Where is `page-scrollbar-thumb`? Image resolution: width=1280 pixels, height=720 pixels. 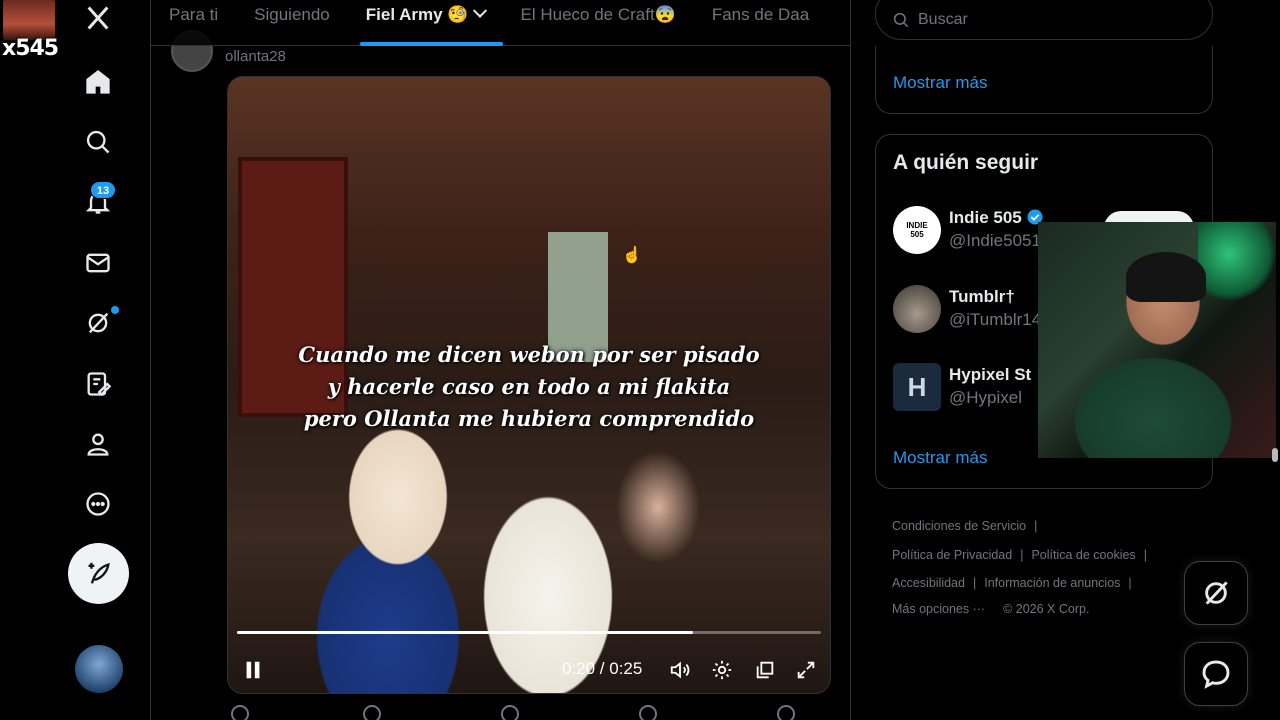 page-scrollbar-thumb is located at coordinates (1275, 455).